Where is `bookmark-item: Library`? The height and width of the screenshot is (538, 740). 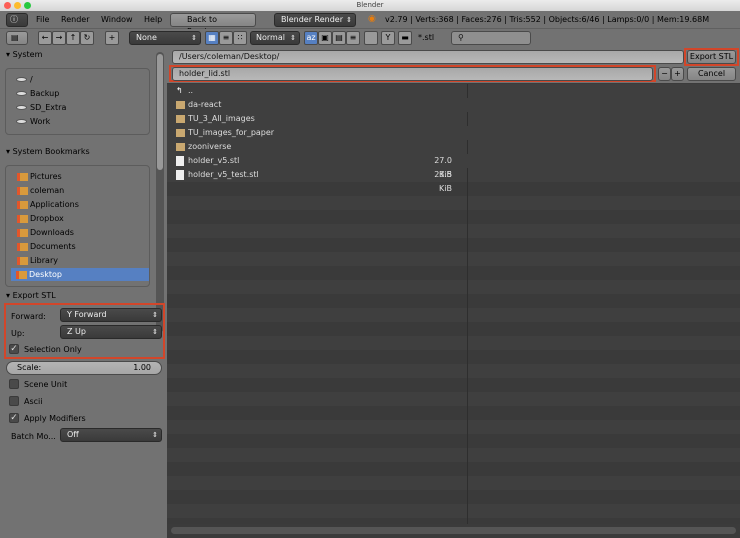
bookmark-item: Library is located at coordinates (80, 260).